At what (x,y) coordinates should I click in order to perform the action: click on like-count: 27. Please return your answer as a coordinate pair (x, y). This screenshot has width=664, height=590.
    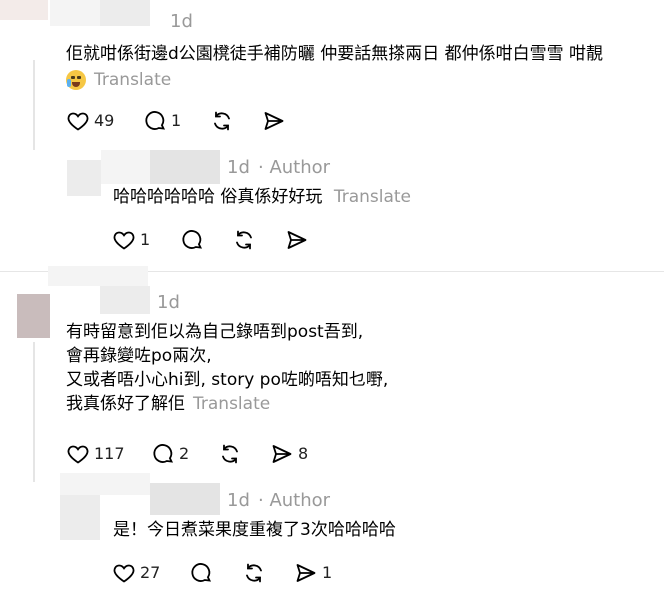
    Looking at the image, I should click on (150, 572).